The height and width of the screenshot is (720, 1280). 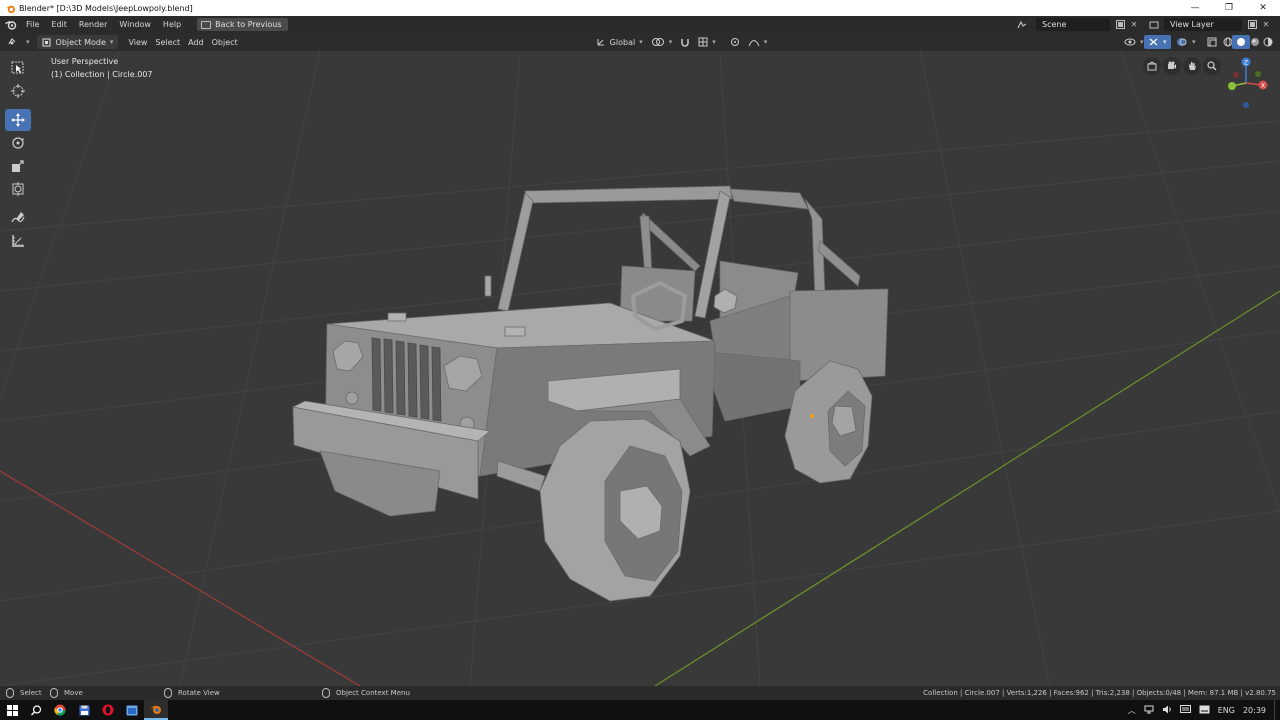 I want to click on minimize-button: —, so click(x=1195, y=8).